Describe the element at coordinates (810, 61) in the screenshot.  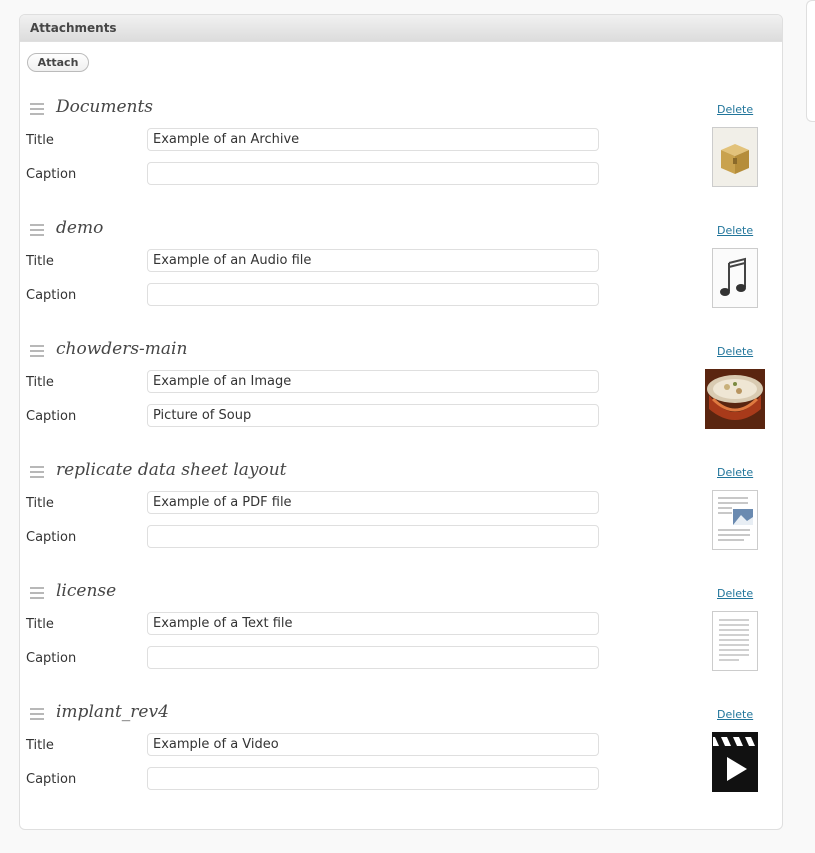
I see `sidebar-panel-edge` at that location.